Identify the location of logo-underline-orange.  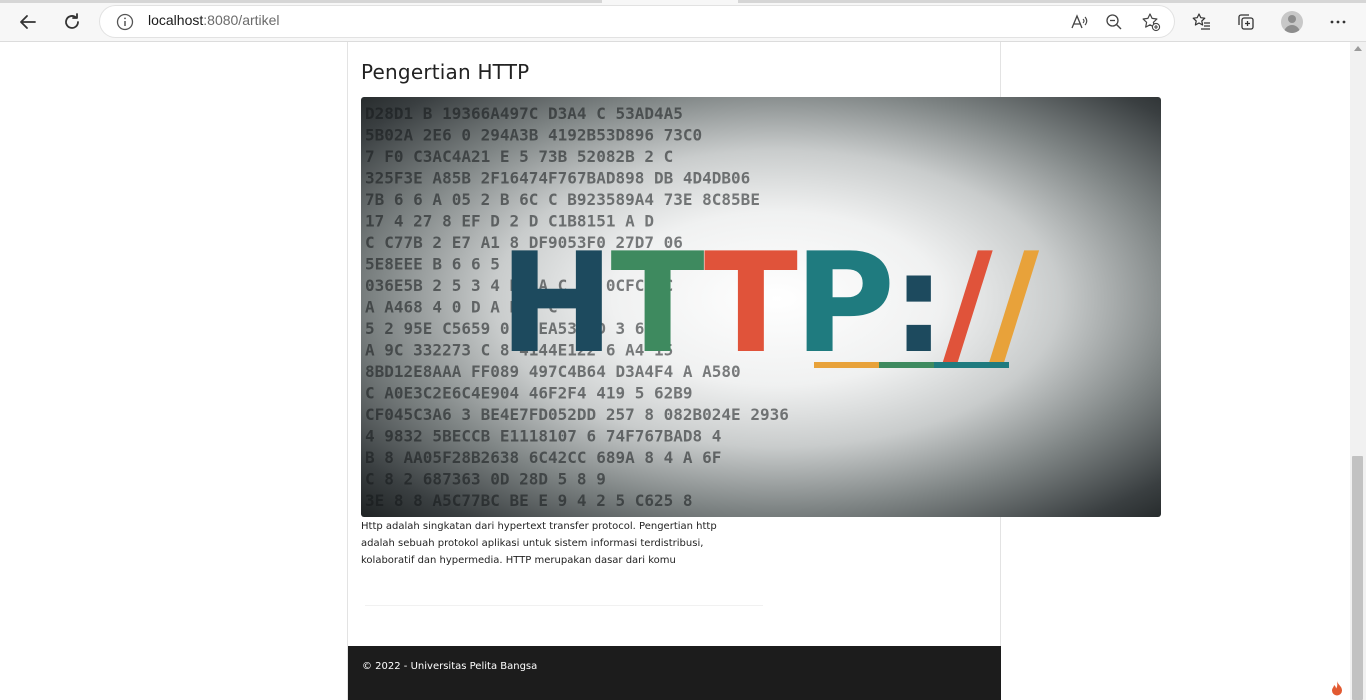
(846, 365).